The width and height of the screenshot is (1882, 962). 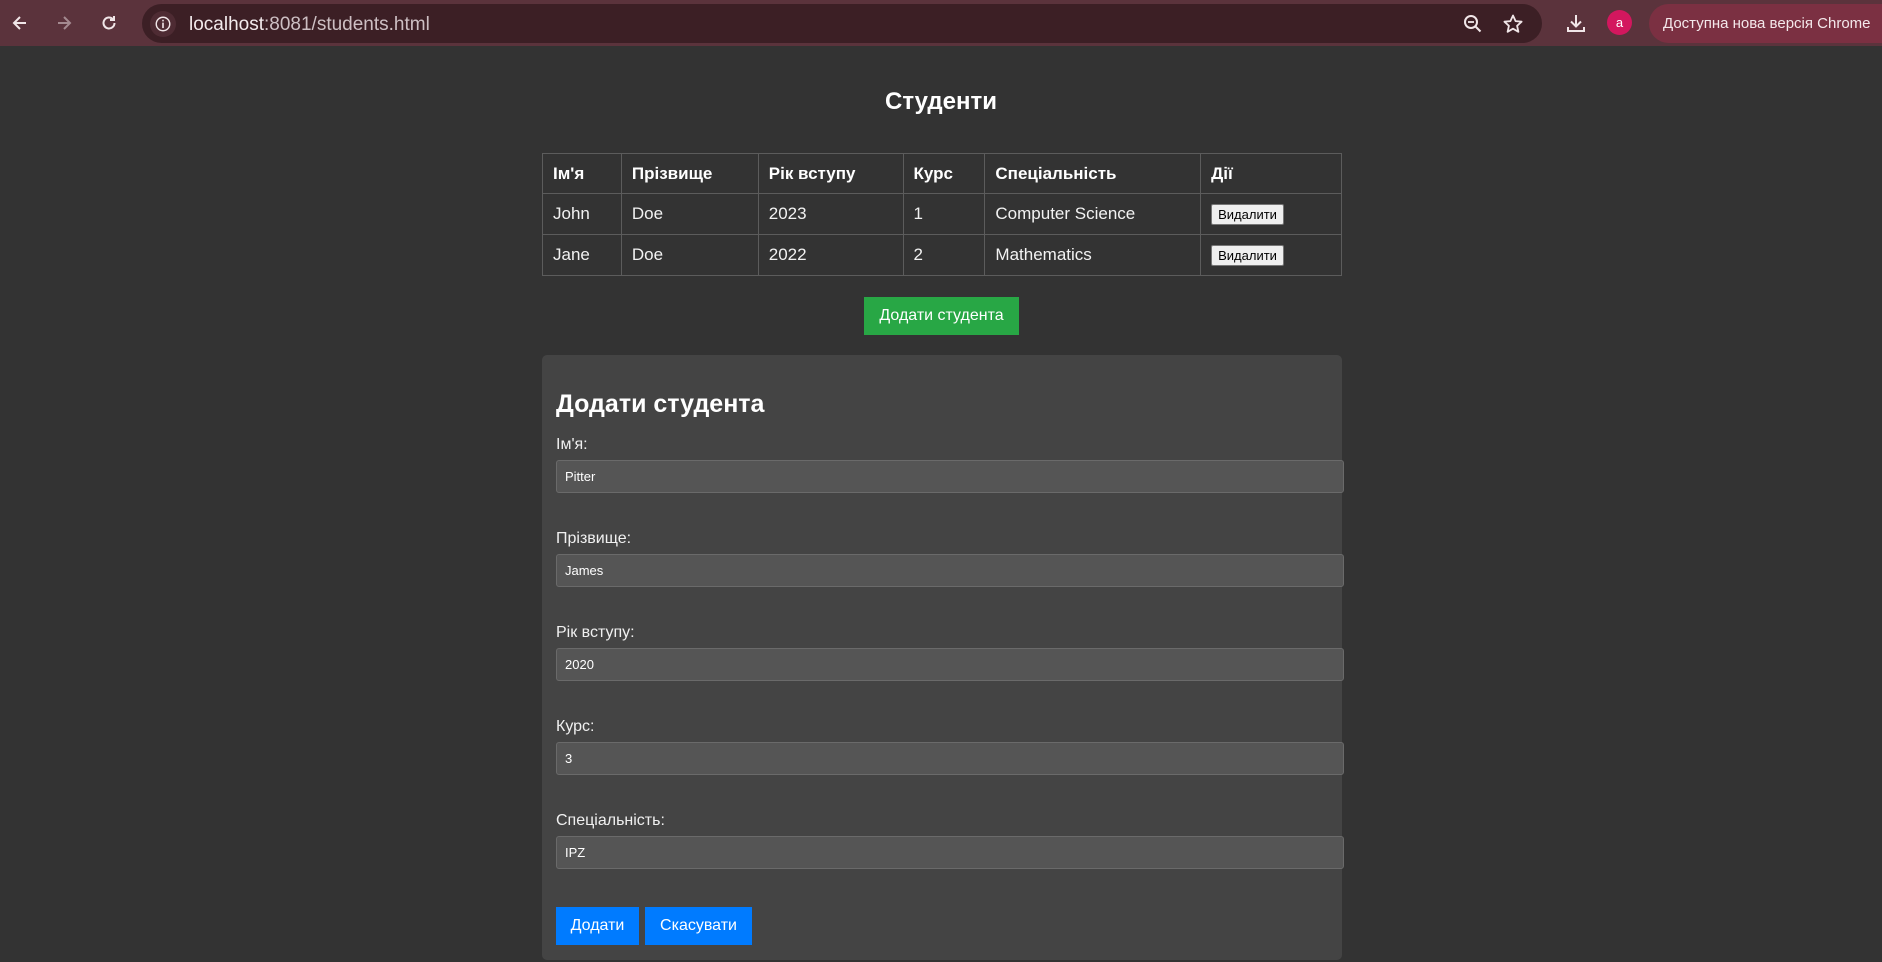 What do you see at coordinates (941, 316) in the screenshot?
I see `add-student-button: Додати студента` at bounding box center [941, 316].